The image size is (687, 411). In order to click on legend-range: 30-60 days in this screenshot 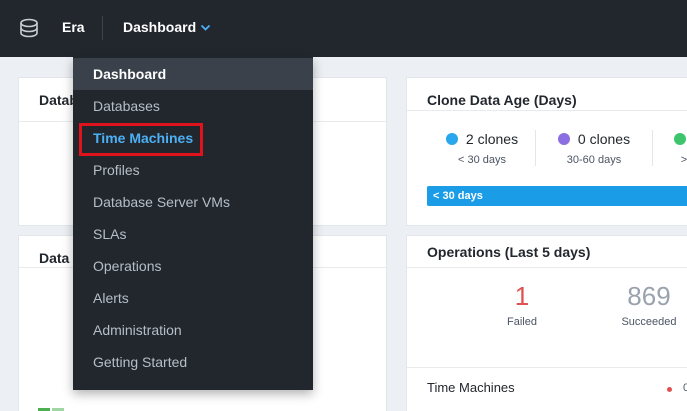, I will do `click(594, 160)`.